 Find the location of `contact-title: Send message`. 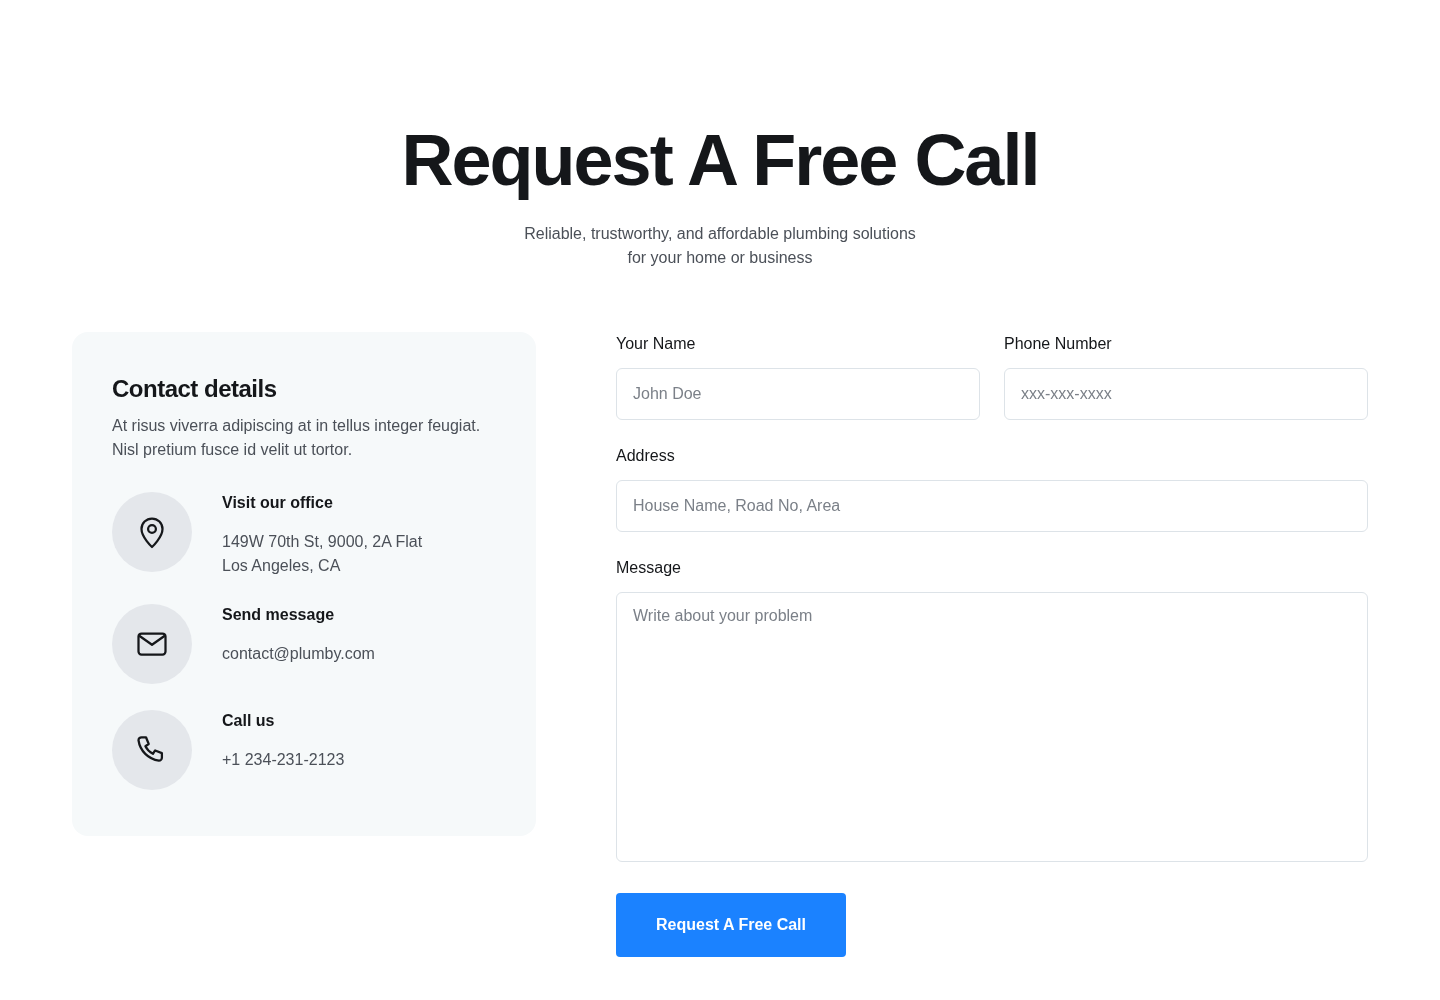

contact-title: Send message is located at coordinates (279, 615).